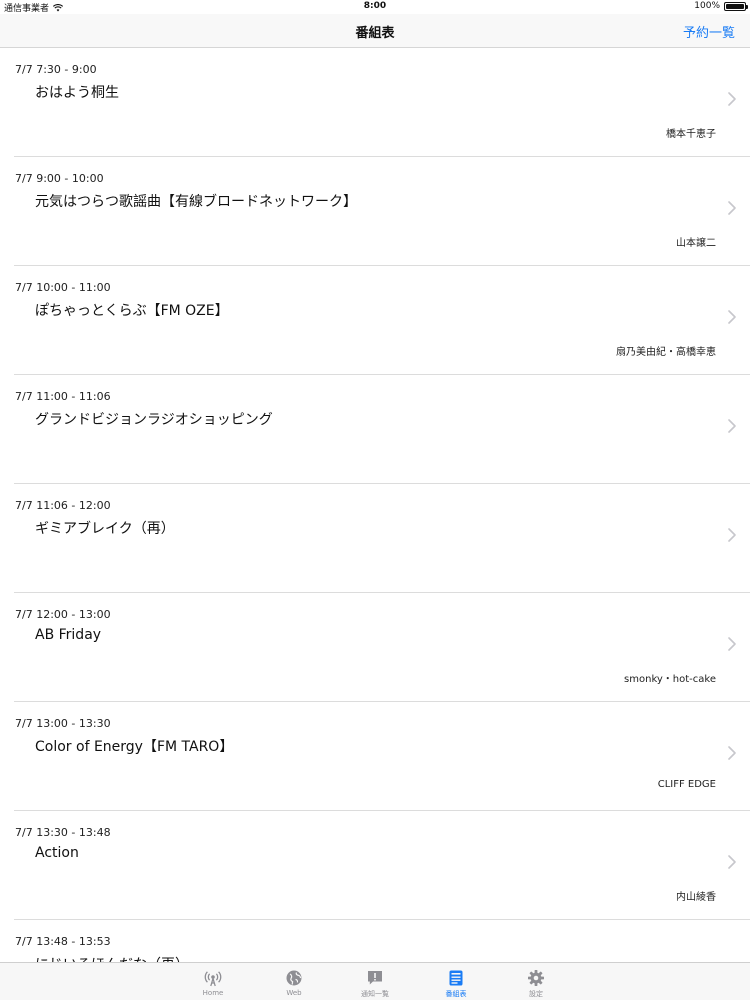 This screenshot has height=1000, width=750. I want to click on program-row: 7/7 13:30 - 13:48 Action 内山綾香, so click(382, 865).